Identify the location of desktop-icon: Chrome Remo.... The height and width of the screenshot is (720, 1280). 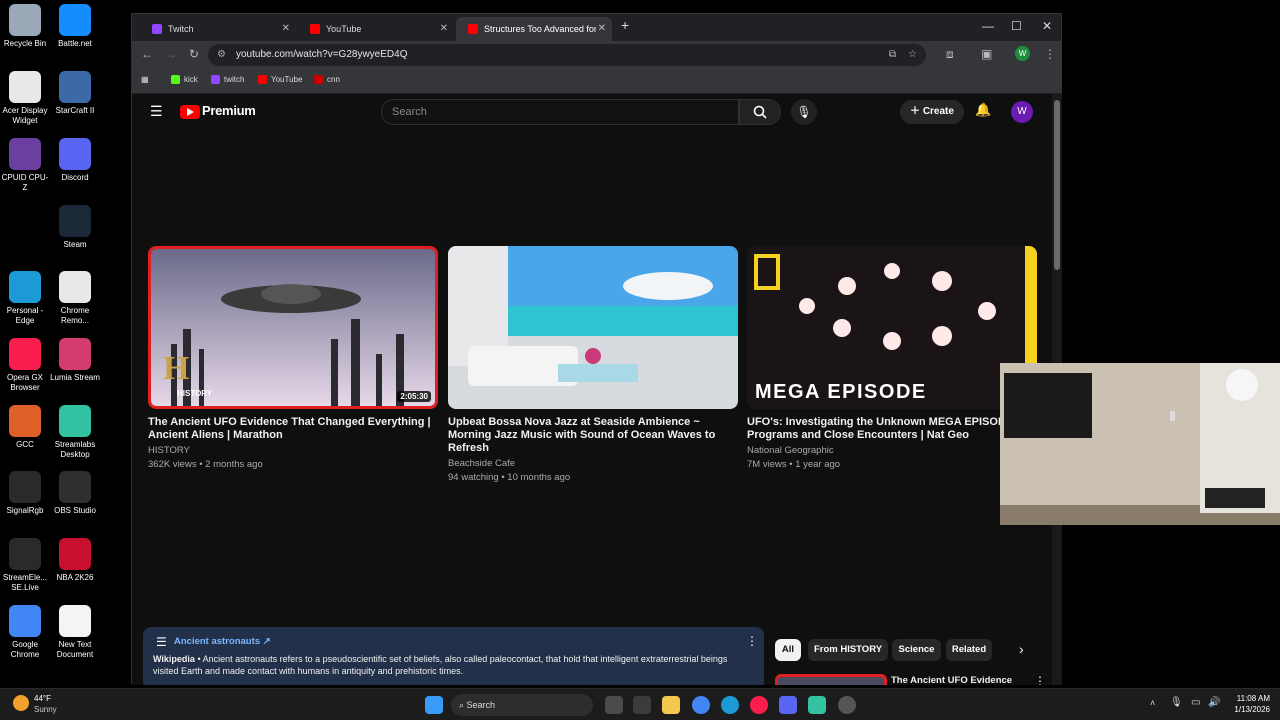
(75, 298).